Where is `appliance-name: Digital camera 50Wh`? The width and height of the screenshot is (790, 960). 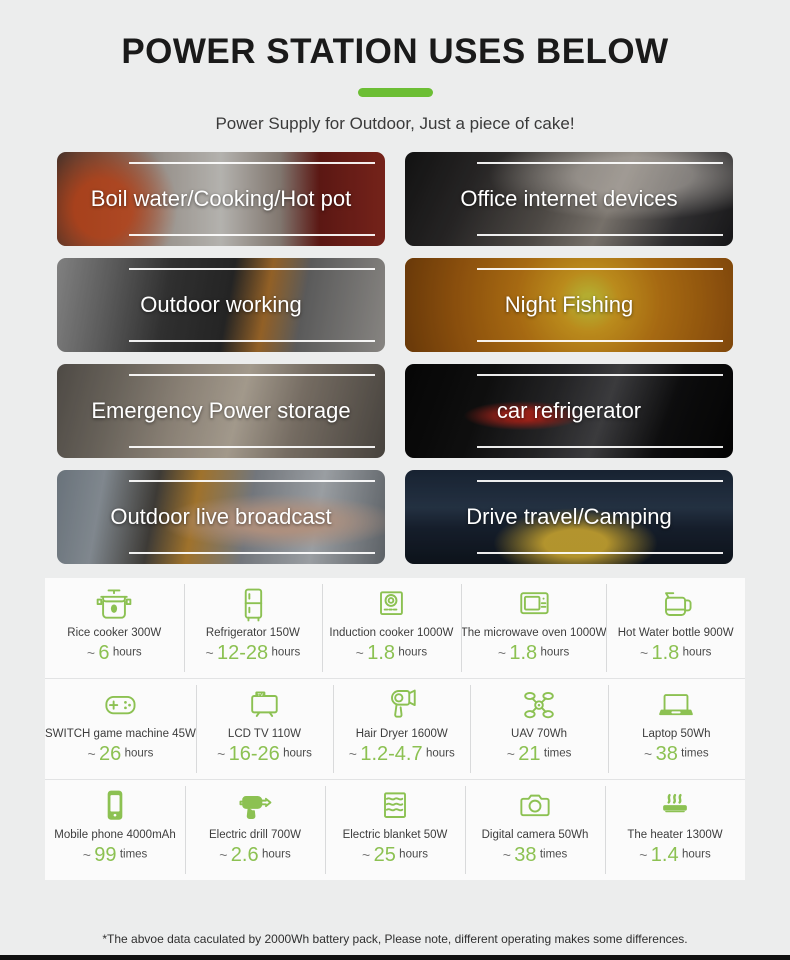 appliance-name: Digital camera 50Wh is located at coordinates (535, 835).